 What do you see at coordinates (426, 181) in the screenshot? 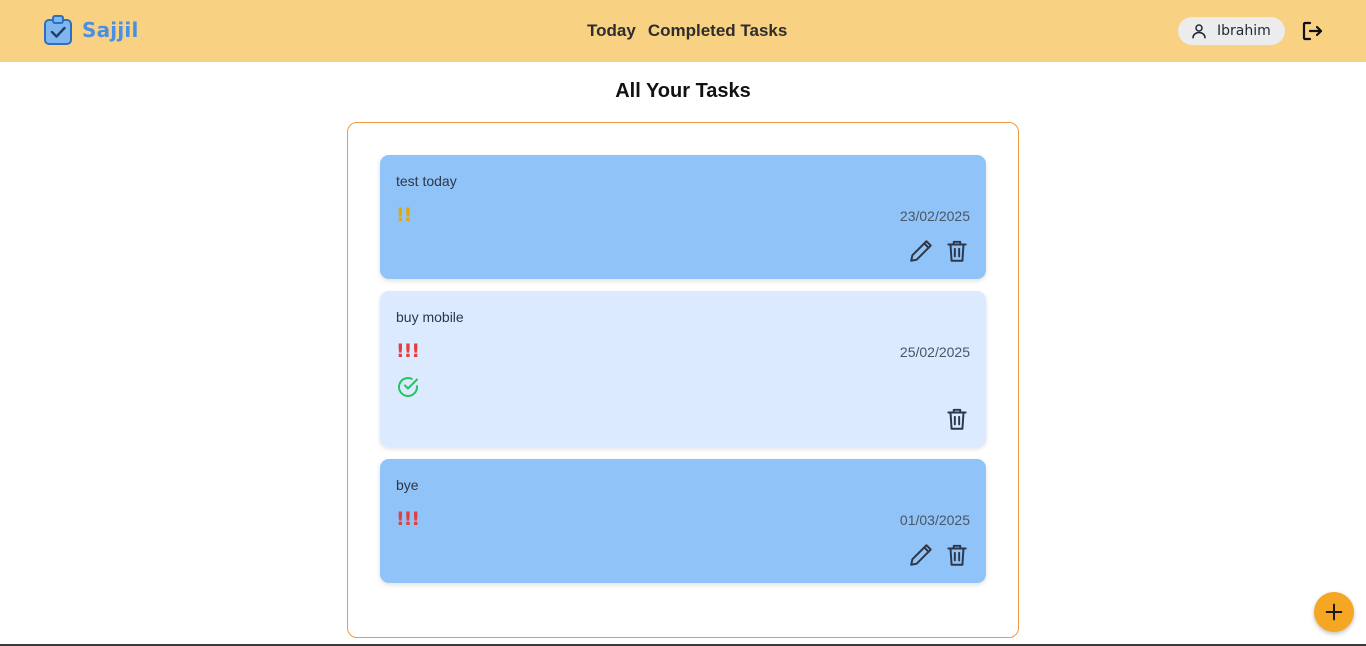
I see `task-title: test today` at bounding box center [426, 181].